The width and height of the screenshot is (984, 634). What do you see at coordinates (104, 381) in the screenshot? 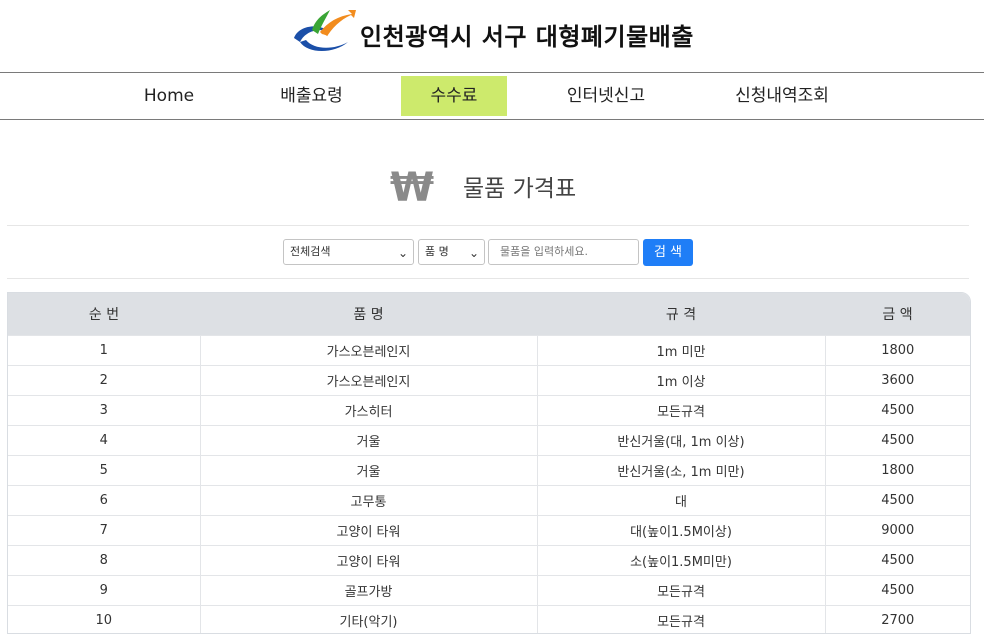
I see `cell-number: 2` at bounding box center [104, 381].